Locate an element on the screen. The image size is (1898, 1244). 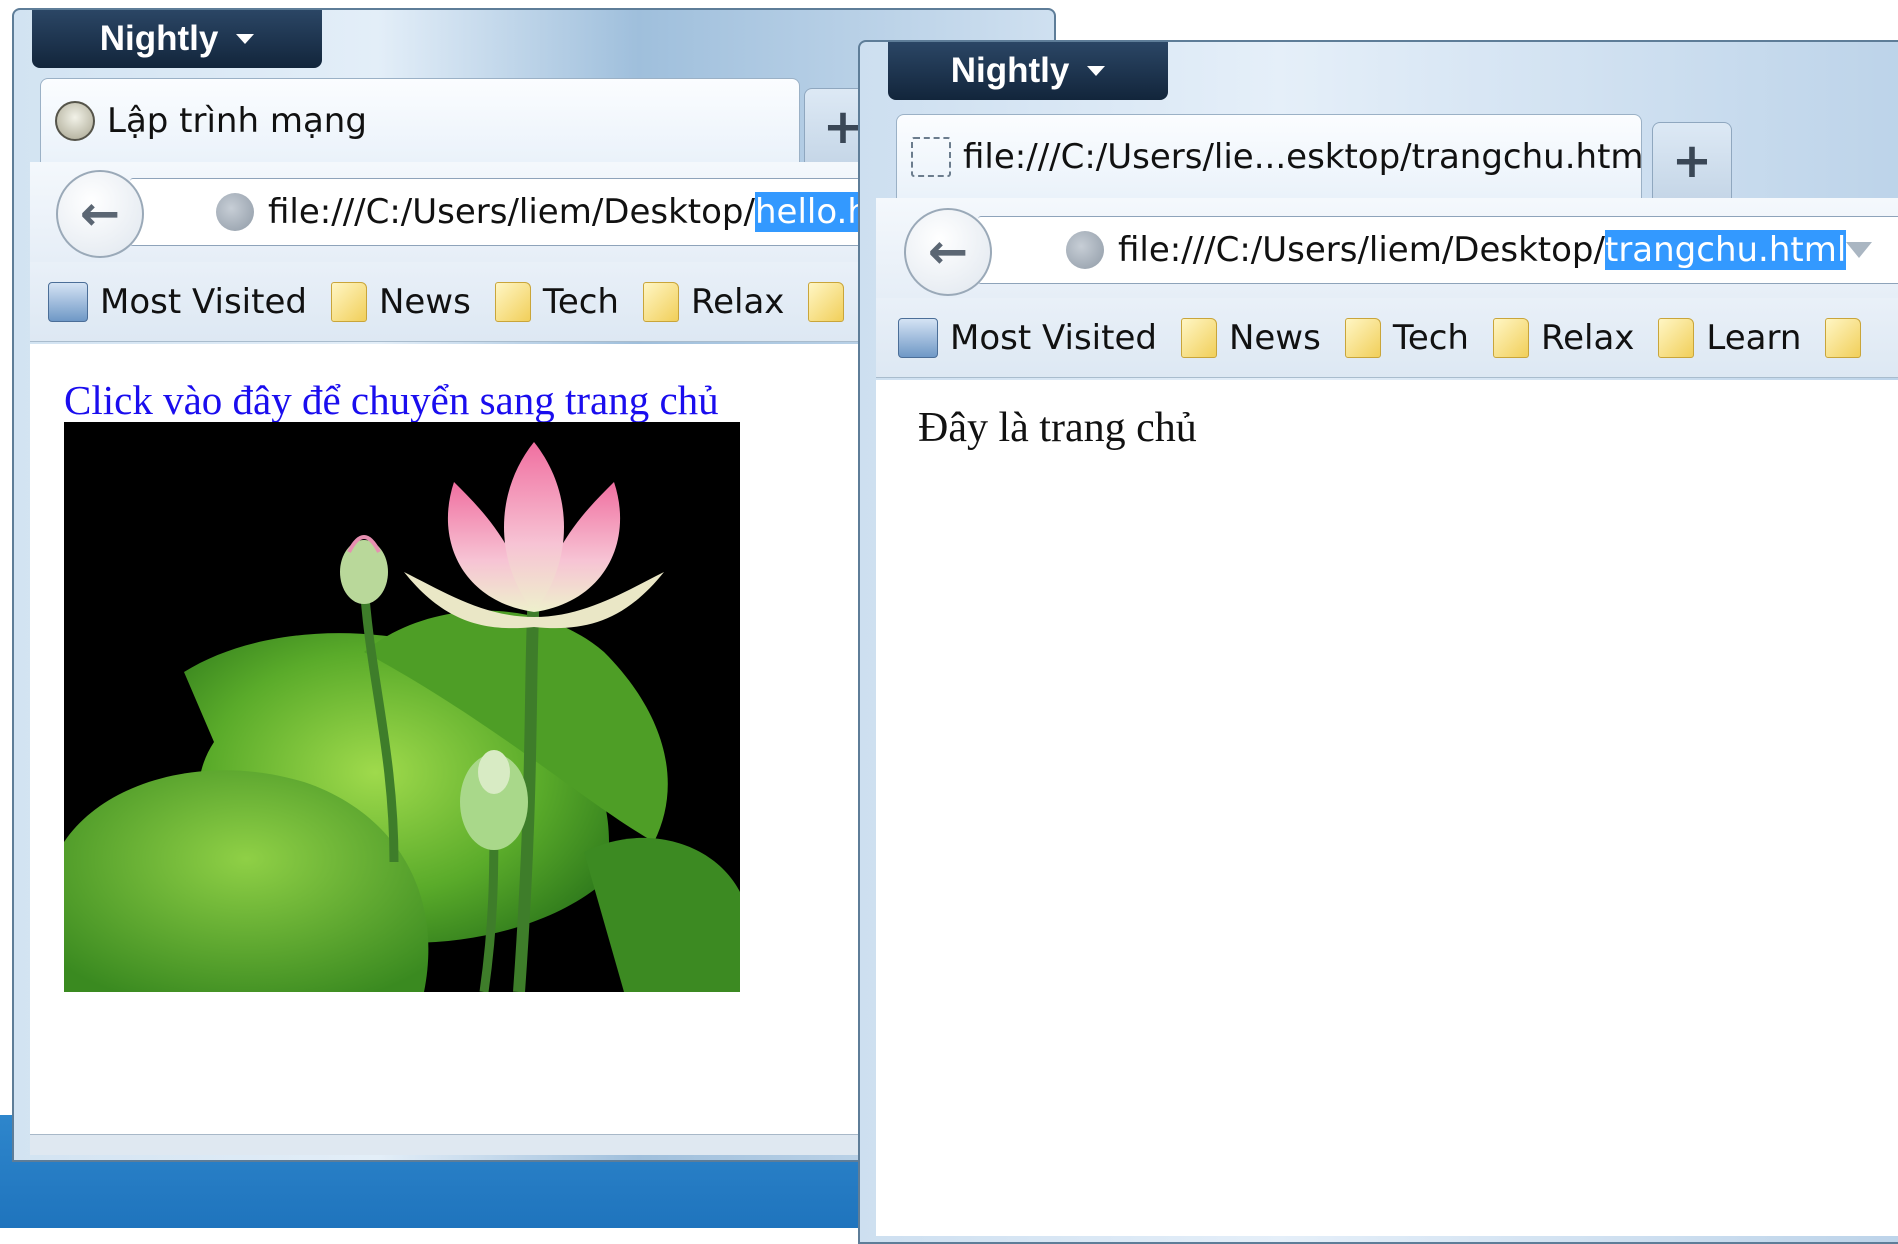
url-dropdown-icon is located at coordinates (1859, 250).